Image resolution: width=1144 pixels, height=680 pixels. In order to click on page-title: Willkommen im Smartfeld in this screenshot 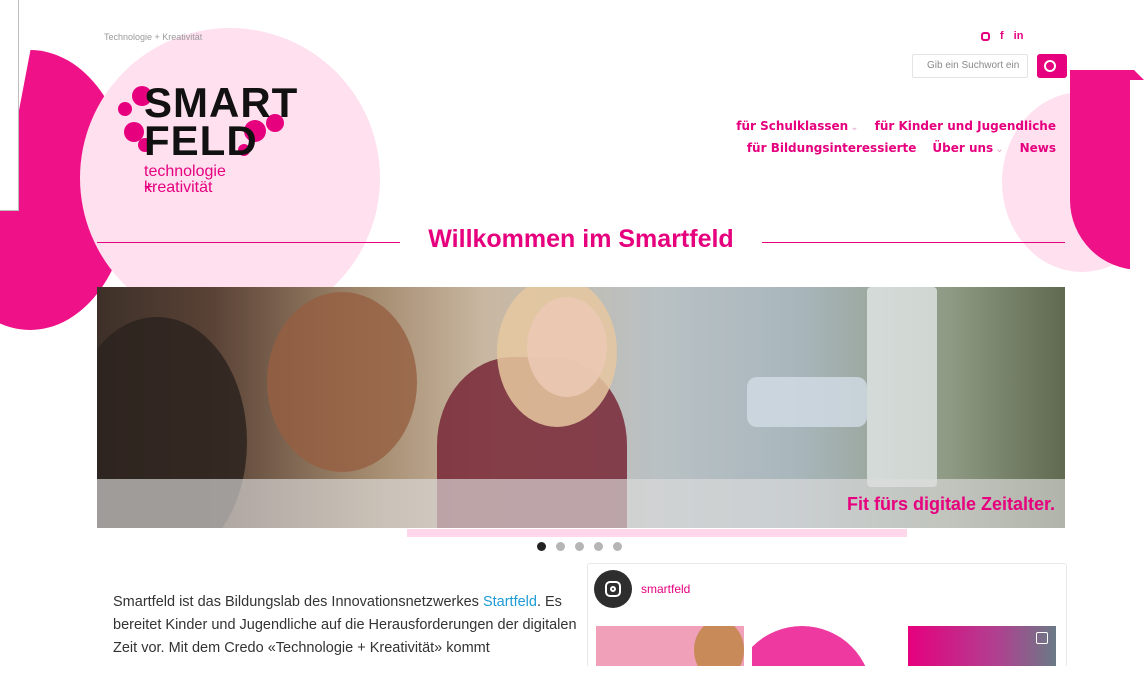, I will do `click(581, 239)`.